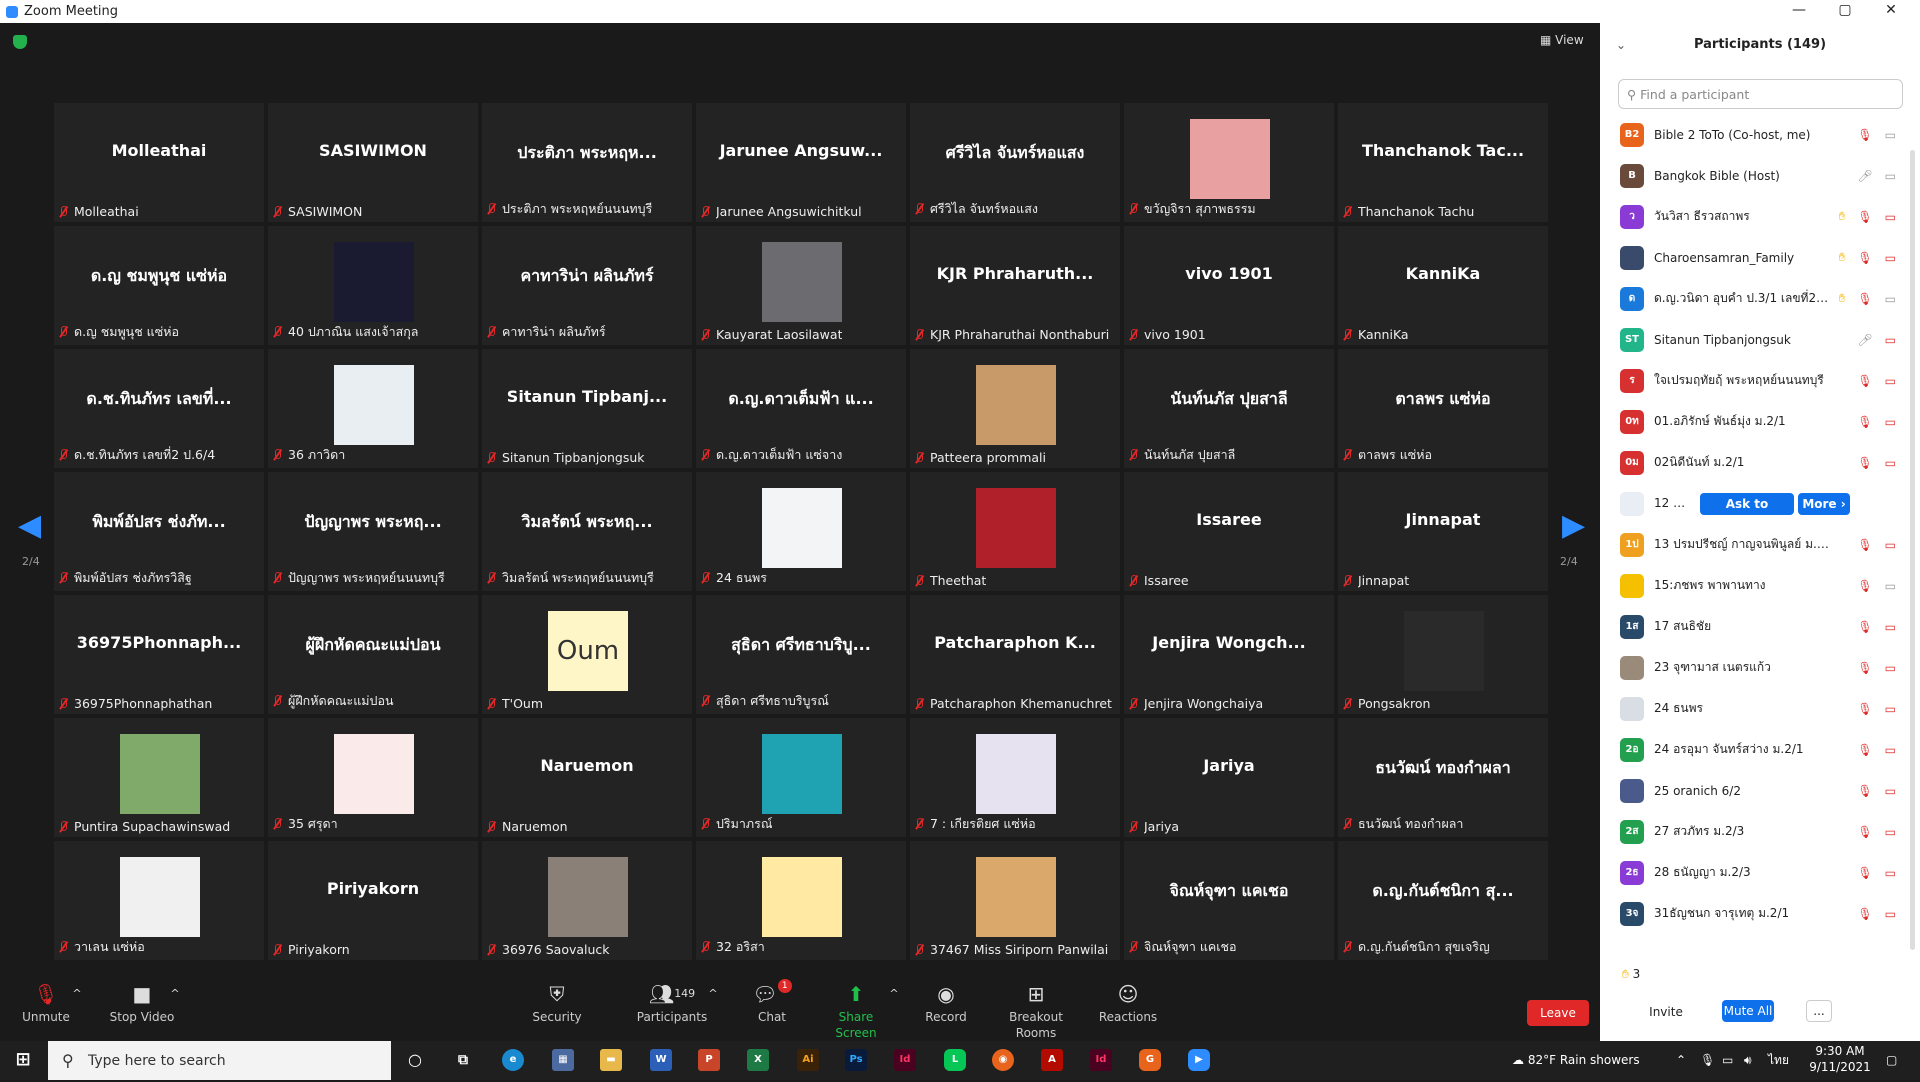 The width and height of the screenshot is (1920, 1082). I want to click on participant-list-scrollbar, so click(1912, 550).